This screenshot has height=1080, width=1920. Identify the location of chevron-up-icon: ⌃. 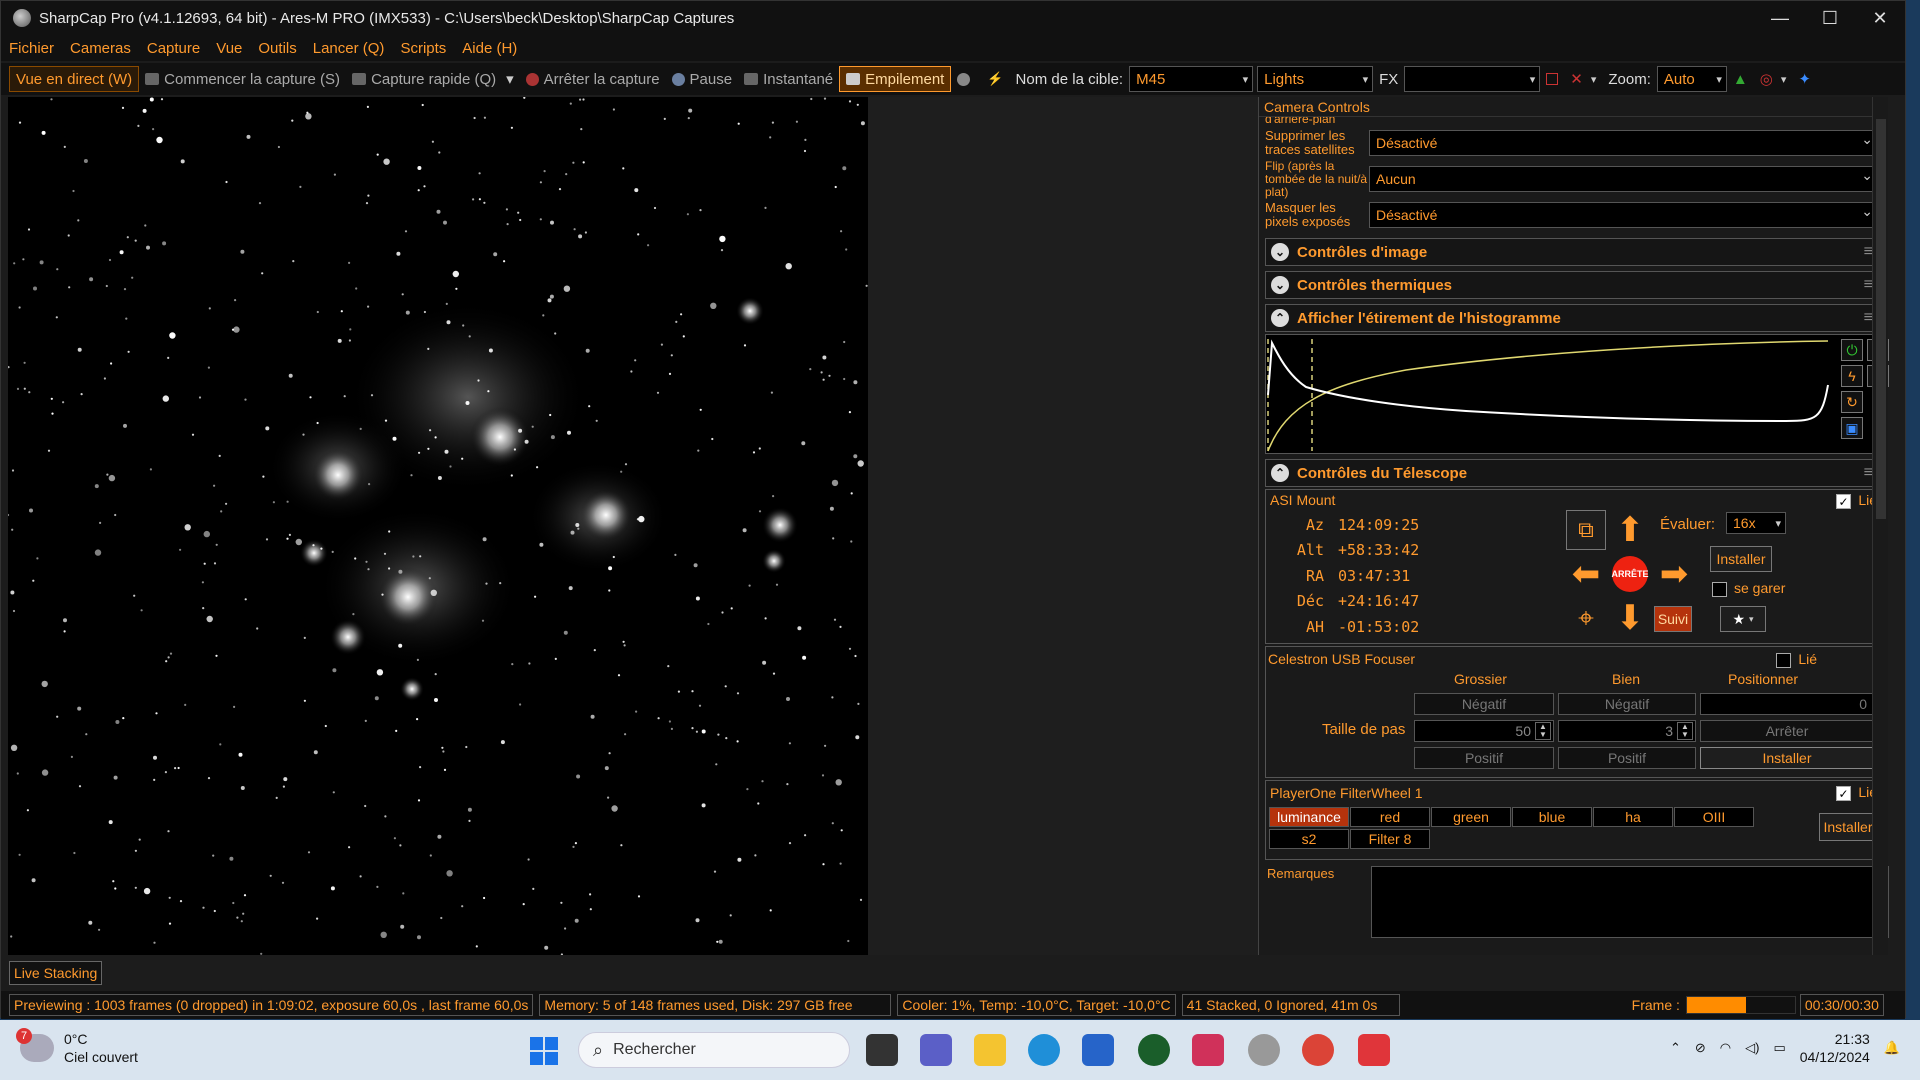
(1675, 1048).